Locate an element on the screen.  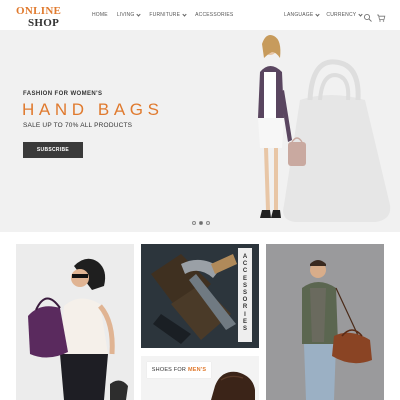
accessories-letter: I is located at coordinates (245, 314).